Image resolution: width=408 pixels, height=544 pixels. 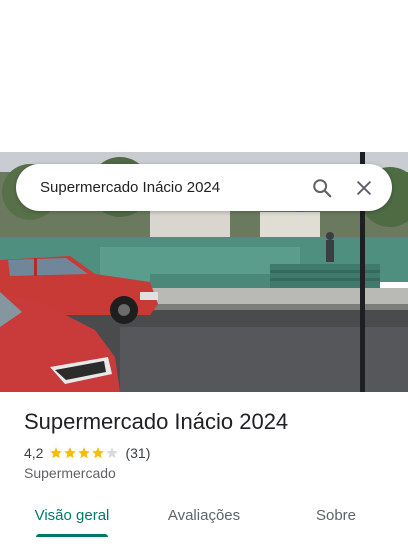 What do you see at coordinates (137, 453) in the screenshot?
I see `review-count: (31)` at bounding box center [137, 453].